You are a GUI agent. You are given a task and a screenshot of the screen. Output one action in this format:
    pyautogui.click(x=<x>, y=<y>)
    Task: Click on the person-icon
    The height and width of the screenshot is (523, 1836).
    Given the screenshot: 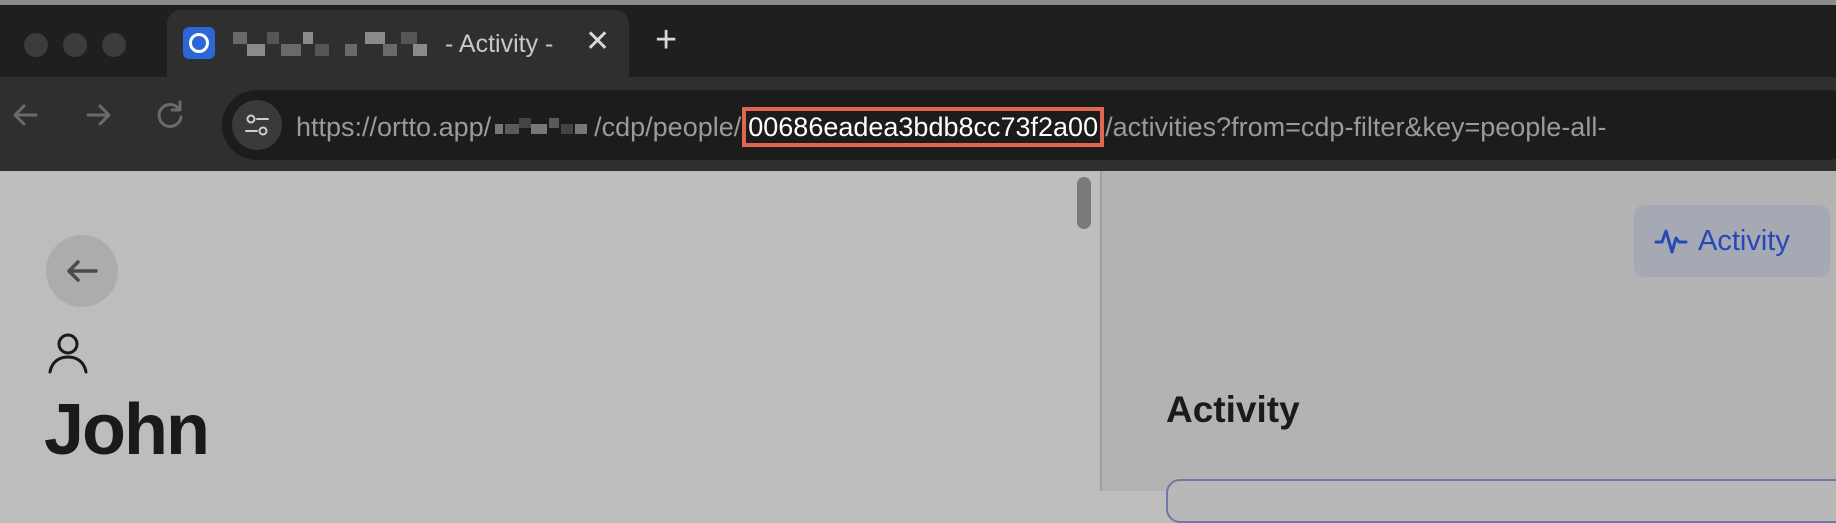 What is the action you would take?
    pyautogui.click(x=68, y=355)
    